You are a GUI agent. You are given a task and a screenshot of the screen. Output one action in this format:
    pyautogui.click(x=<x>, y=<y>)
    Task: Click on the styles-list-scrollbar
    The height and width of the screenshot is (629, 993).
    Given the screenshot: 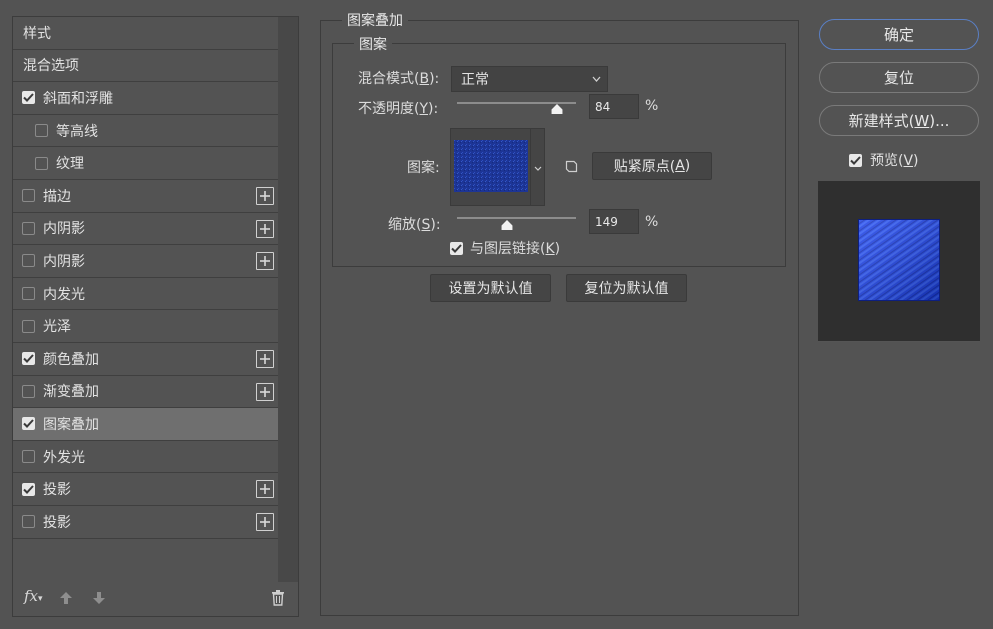 What is the action you would take?
    pyautogui.click(x=288, y=299)
    